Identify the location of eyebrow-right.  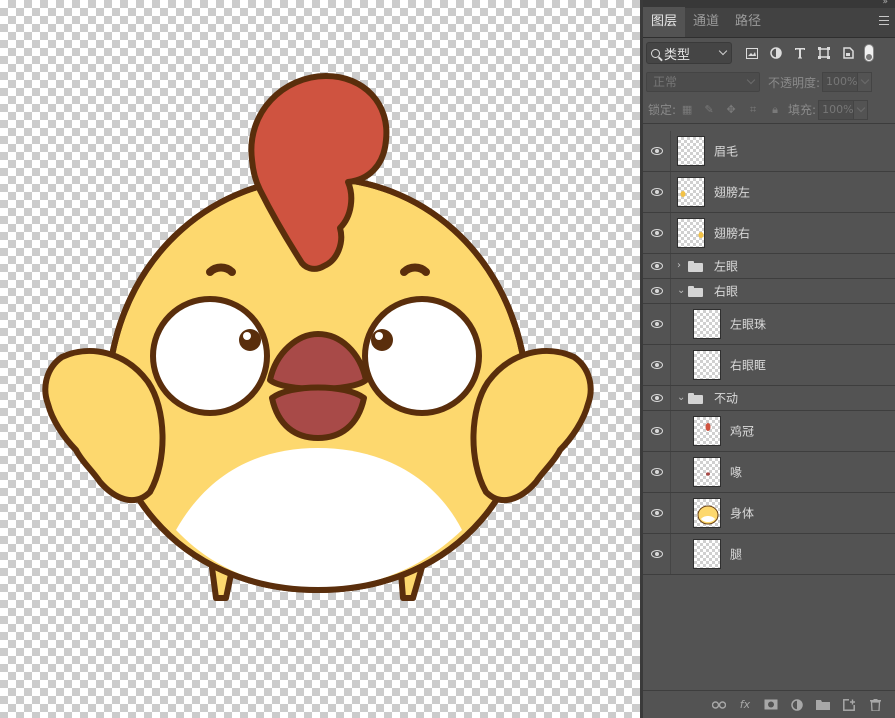
(415, 269).